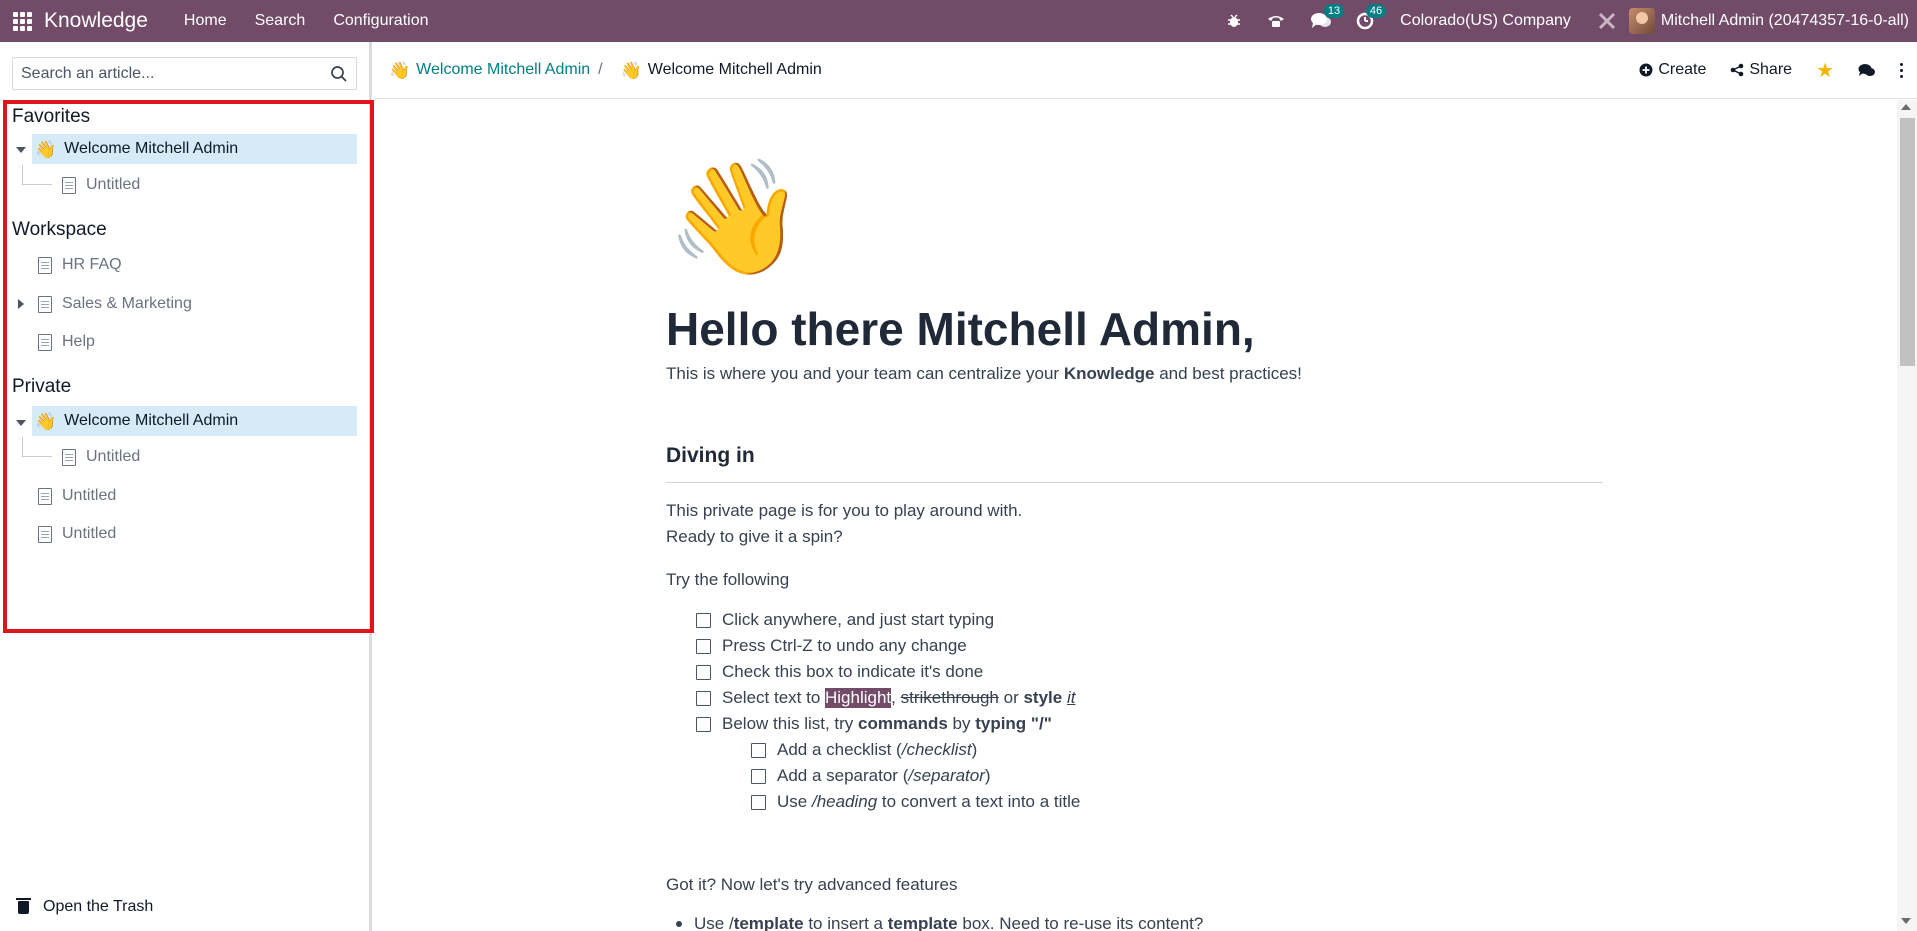 The height and width of the screenshot is (931, 1917). Describe the element at coordinates (1906, 921) in the screenshot. I see `scroll-down-arrow-icon` at that location.